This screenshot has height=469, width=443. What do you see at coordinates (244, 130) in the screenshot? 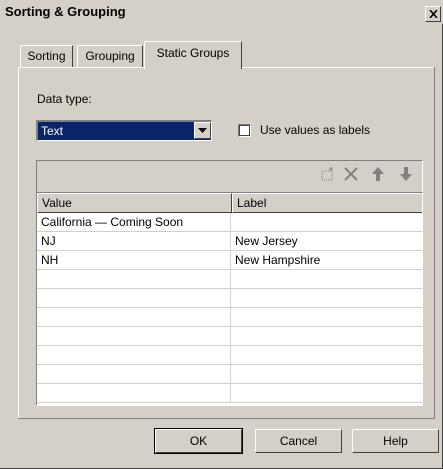
I see `use-values-checkbox` at bounding box center [244, 130].